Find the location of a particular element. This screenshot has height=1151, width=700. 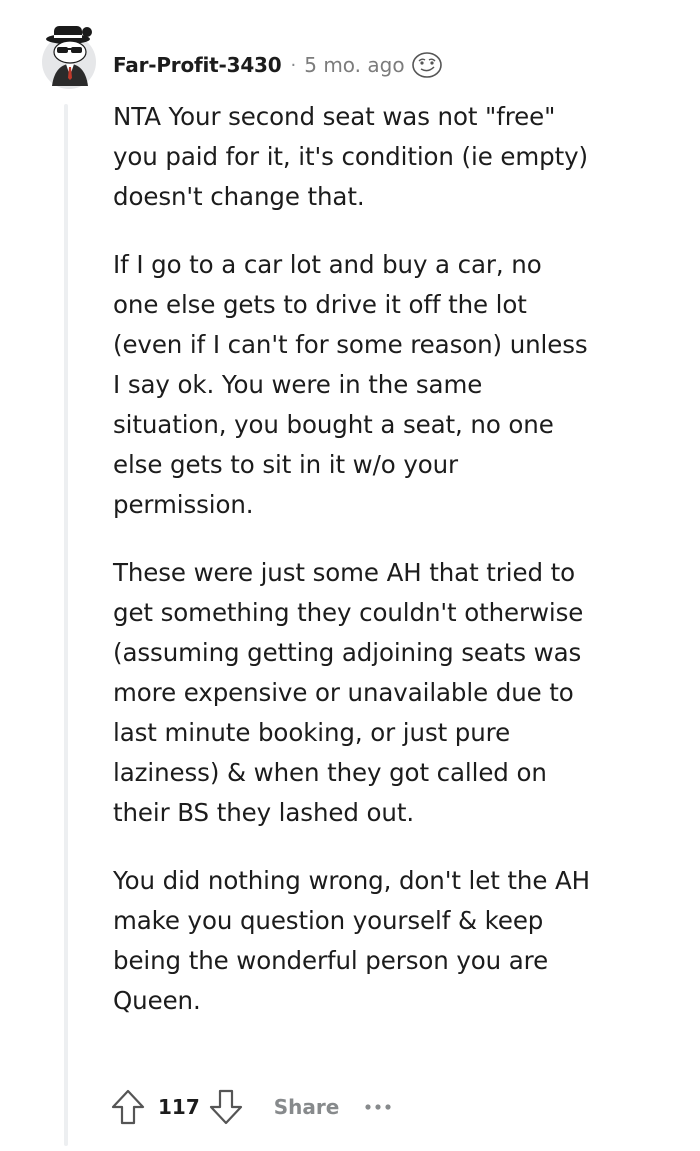

avatar-icon is located at coordinates (69, 57).